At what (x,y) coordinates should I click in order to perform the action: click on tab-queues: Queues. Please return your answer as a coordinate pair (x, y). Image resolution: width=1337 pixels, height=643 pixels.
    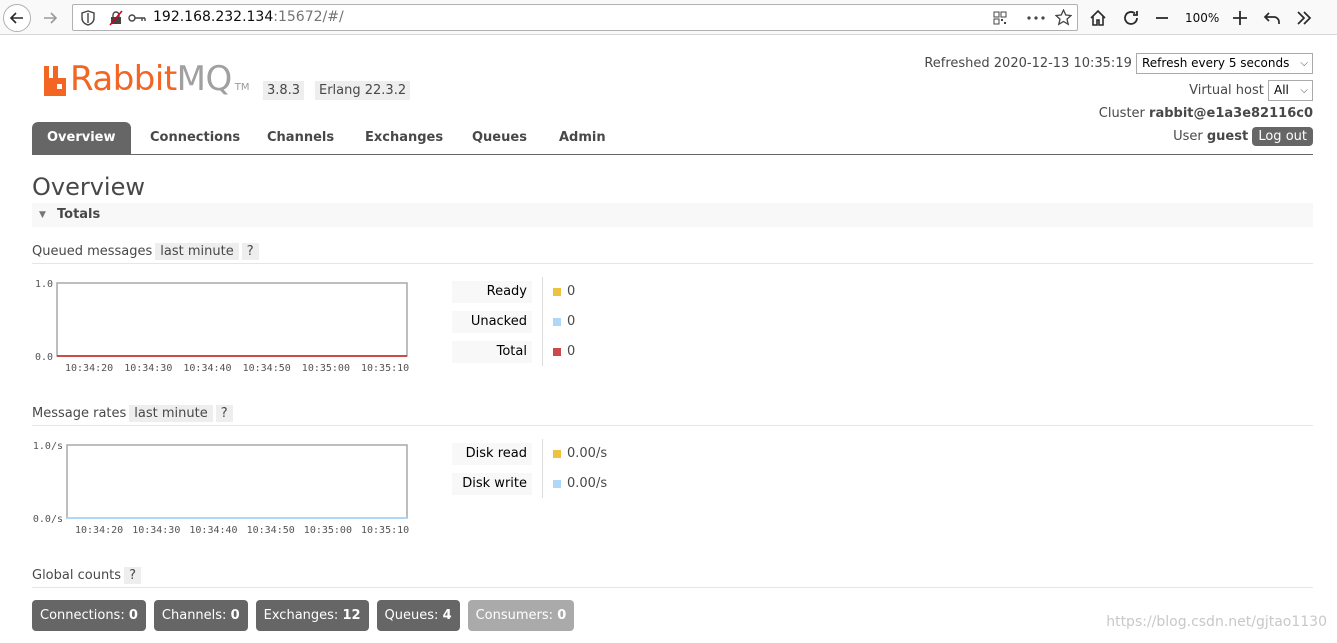
    Looking at the image, I should click on (499, 138).